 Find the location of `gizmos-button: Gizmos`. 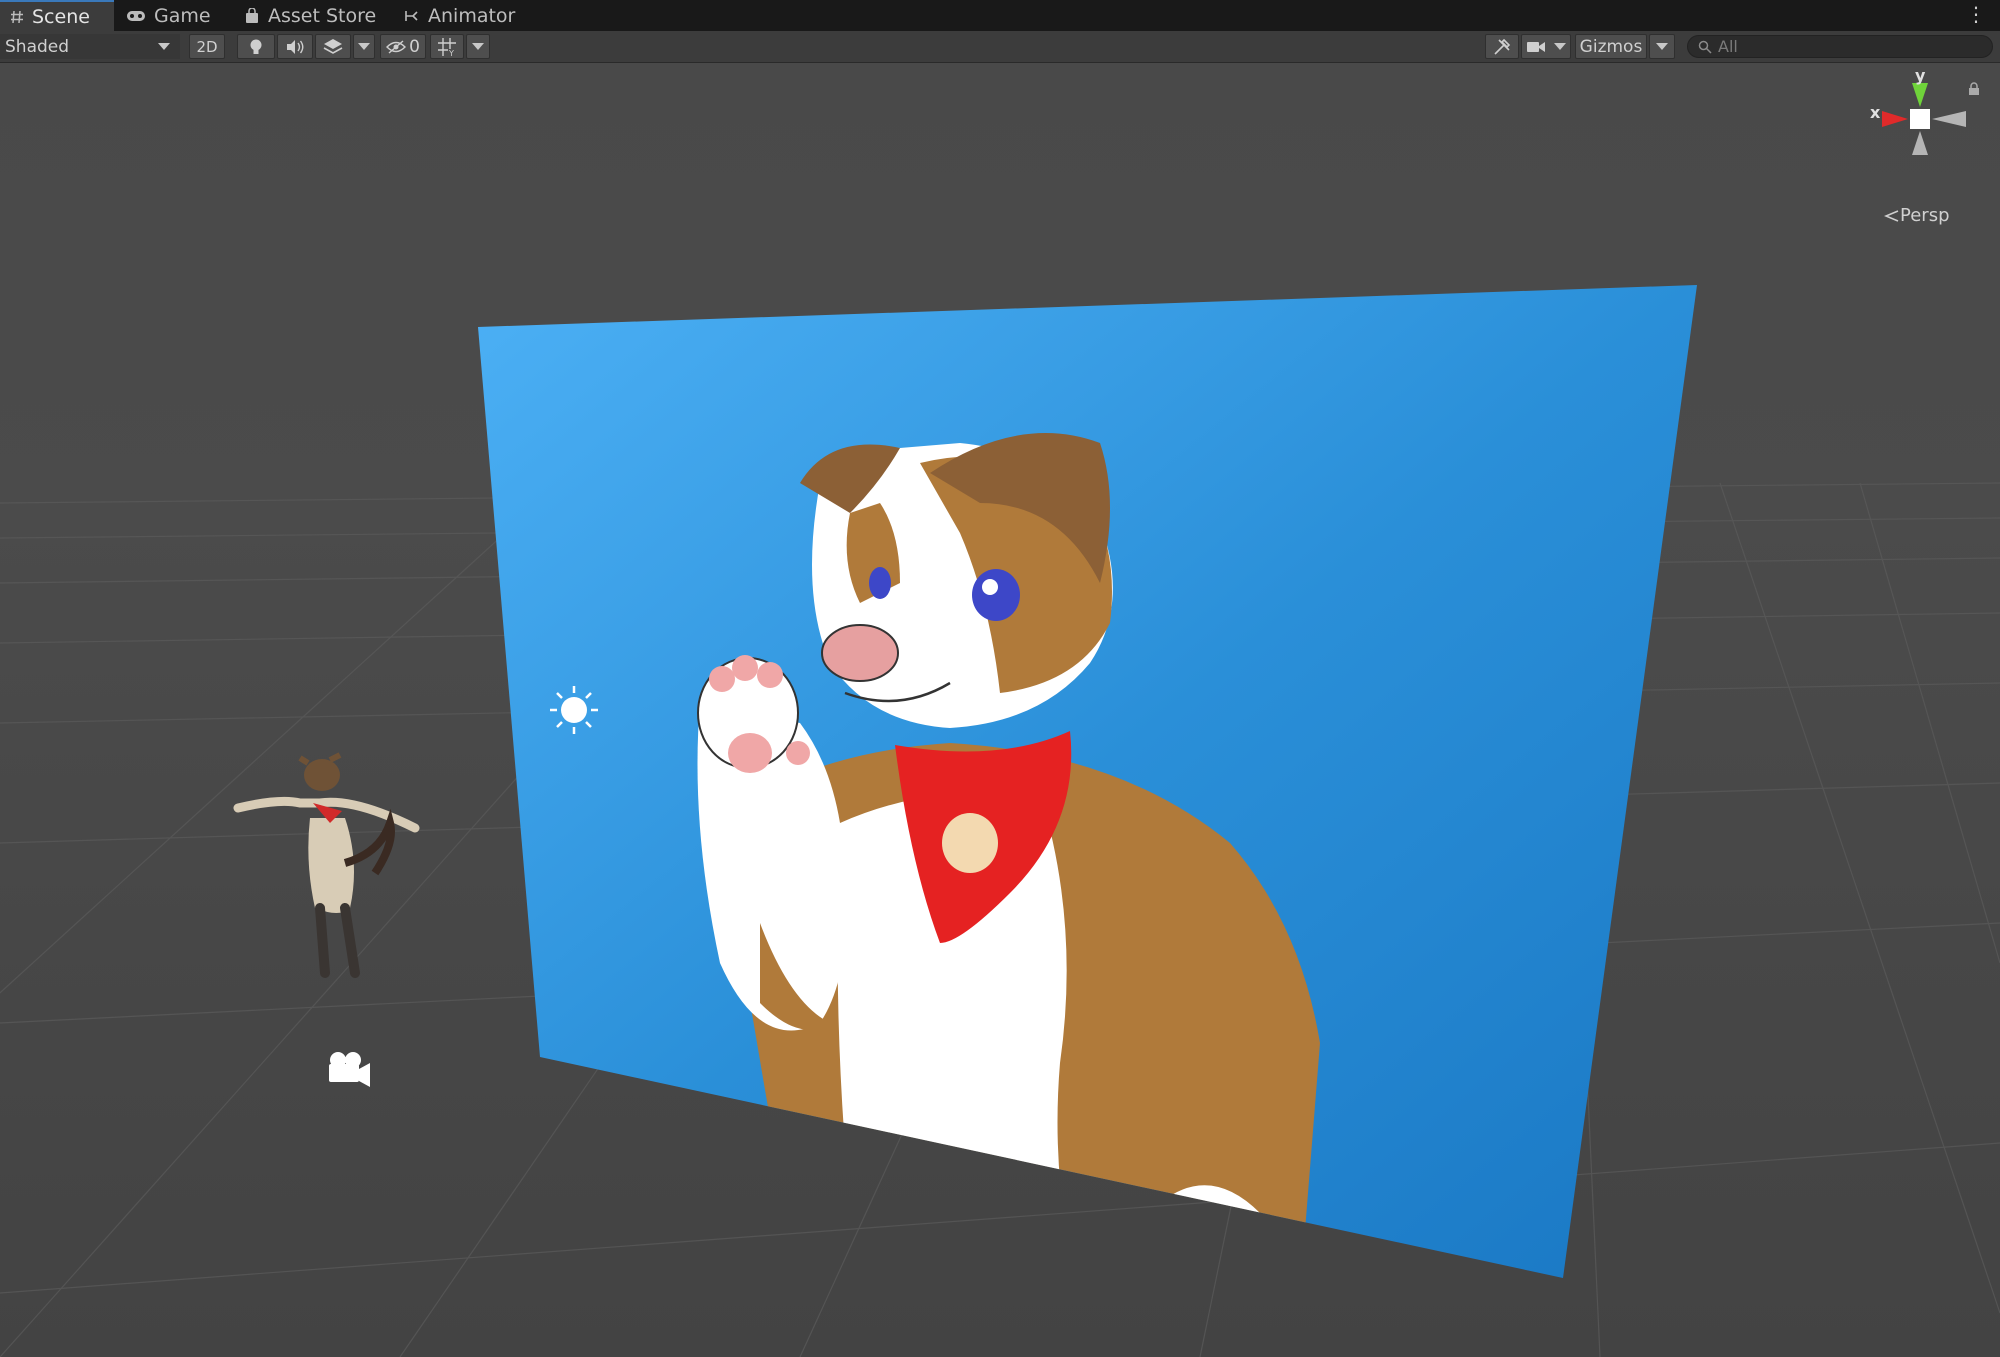

gizmos-button: Gizmos is located at coordinates (1611, 46).